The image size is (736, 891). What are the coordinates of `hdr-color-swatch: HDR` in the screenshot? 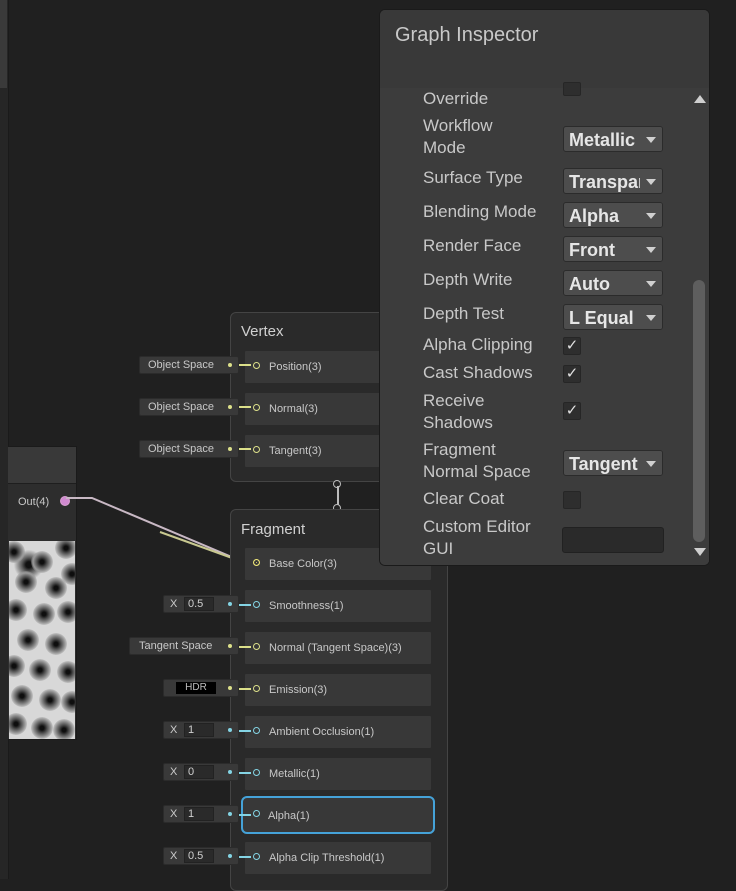 It's located at (196, 688).